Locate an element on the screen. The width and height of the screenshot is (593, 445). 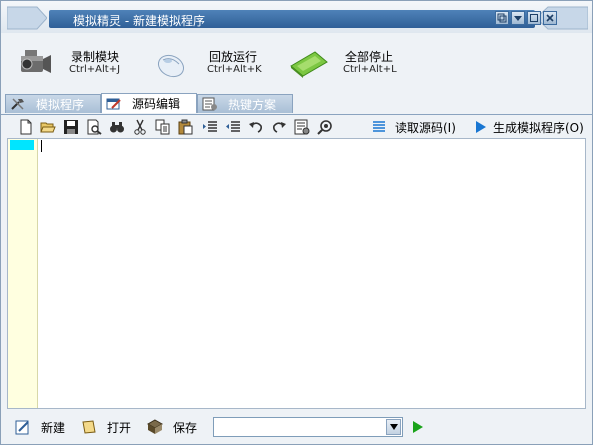
editor-toolbar: 读取源码(I) 生成模拟程序(O) is located at coordinates (296, 126).